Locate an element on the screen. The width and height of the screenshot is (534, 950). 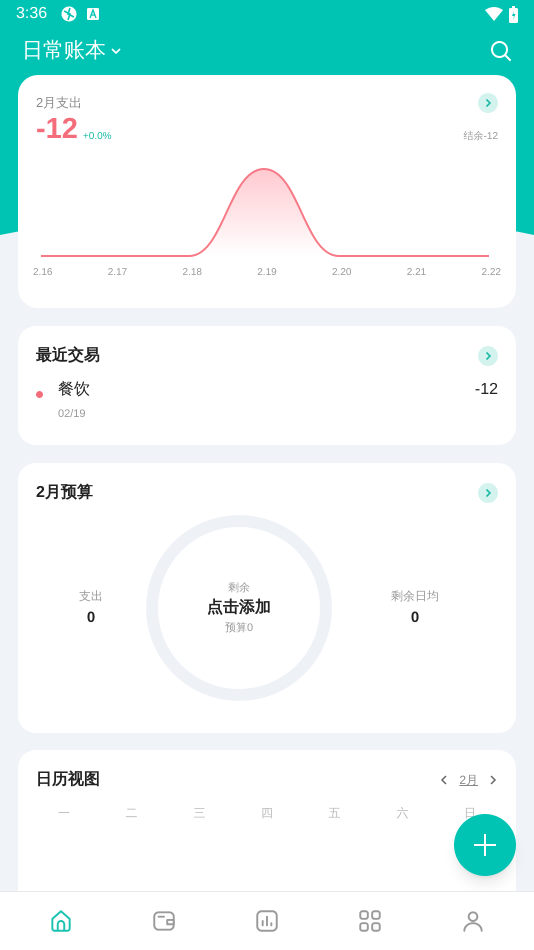
axis-label: 2.21 is located at coordinates (416, 273).